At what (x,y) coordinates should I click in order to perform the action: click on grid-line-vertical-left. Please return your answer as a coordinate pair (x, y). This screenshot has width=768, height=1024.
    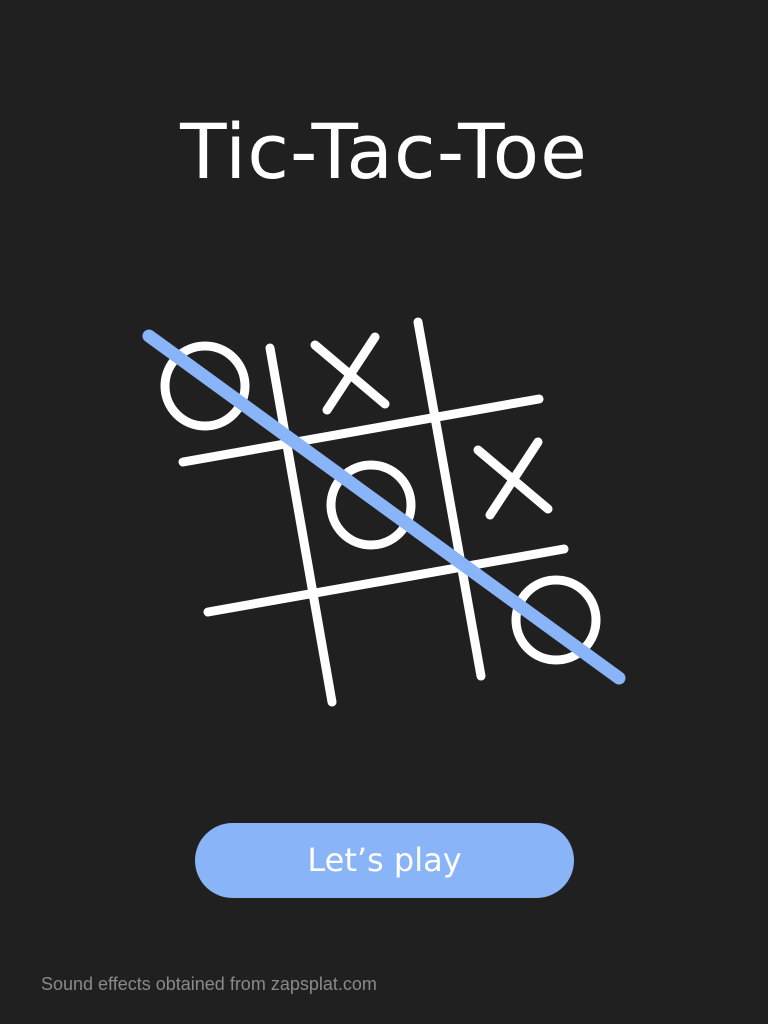
    Looking at the image, I should click on (301, 525).